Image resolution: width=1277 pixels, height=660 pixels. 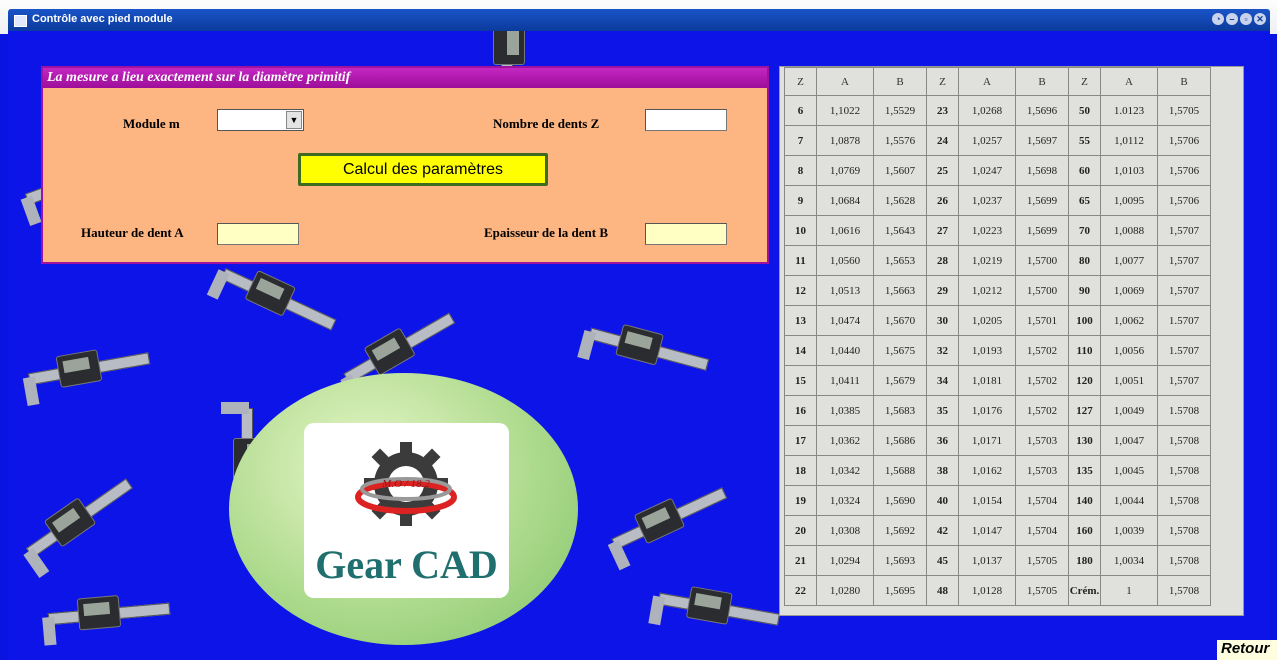 What do you see at coordinates (987, 350) in the screenshot?
I see `a-cell: 1,0193` at bounding box center [987, 350].